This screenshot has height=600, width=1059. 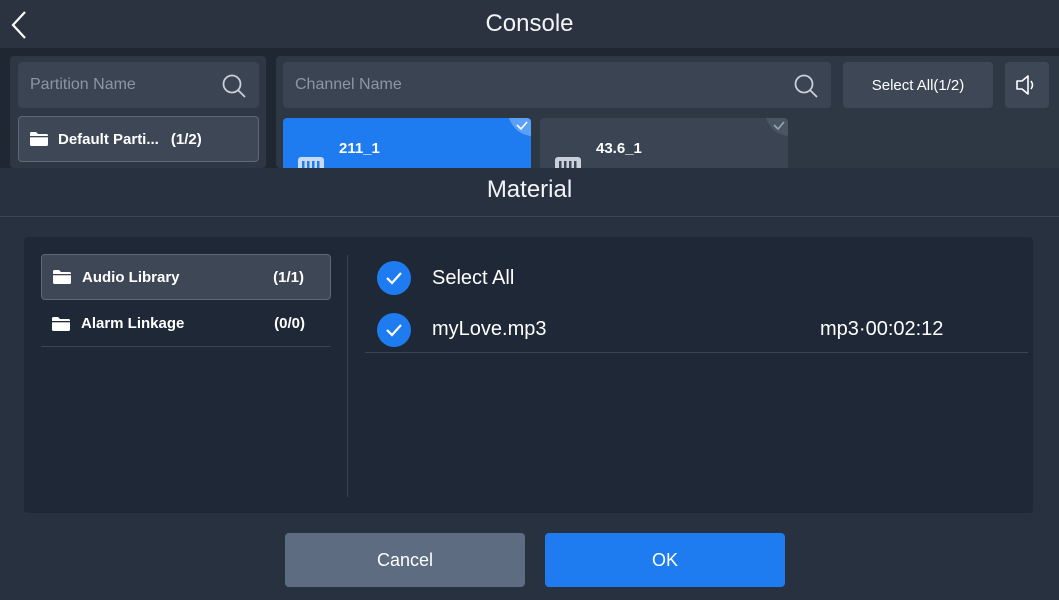 What do you see at coordinates (359, 148) in the screenshot?
I see `channel-name: 211_1` at bounding box center [359, 148].